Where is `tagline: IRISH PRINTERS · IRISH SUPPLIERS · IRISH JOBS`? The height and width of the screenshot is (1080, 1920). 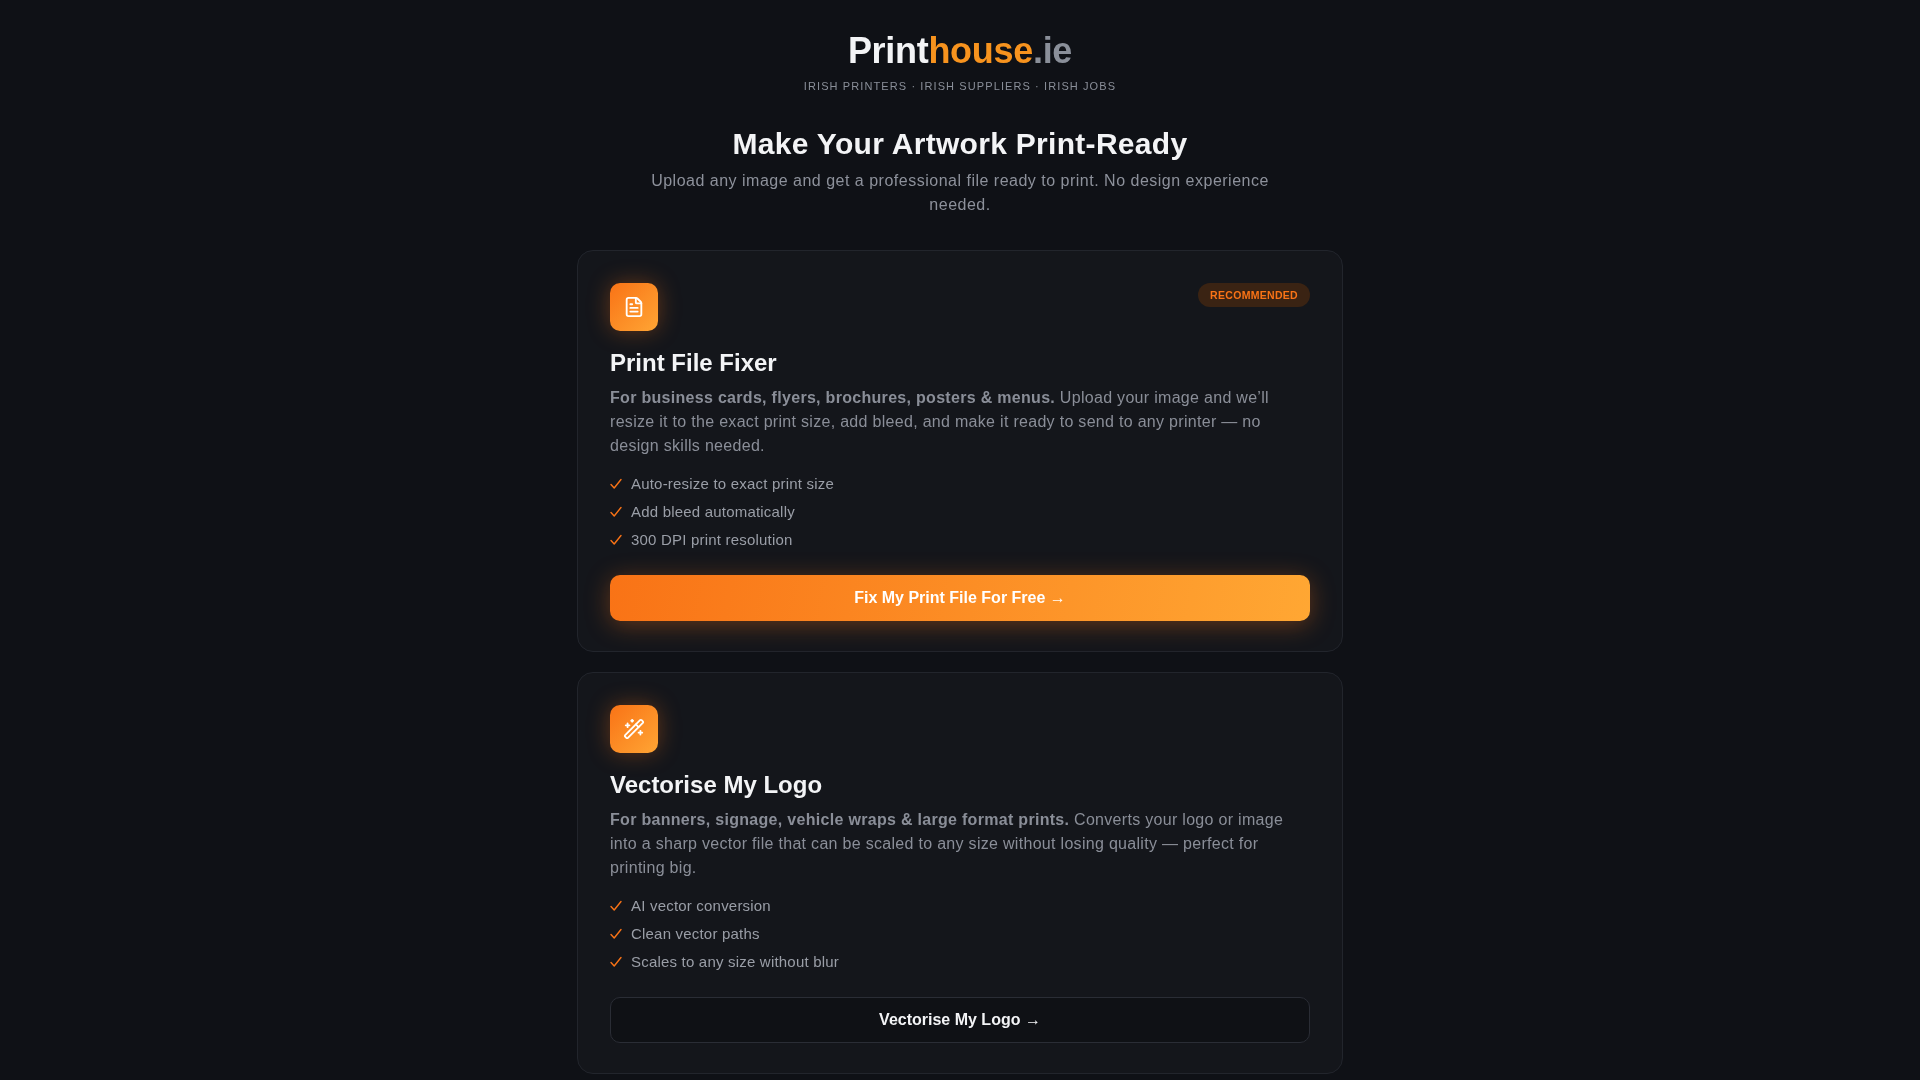 tagline: IRISH PRINTERS · IRISH SUPPLIERS · IRISH JOBS is located at coordinates (960, 86).